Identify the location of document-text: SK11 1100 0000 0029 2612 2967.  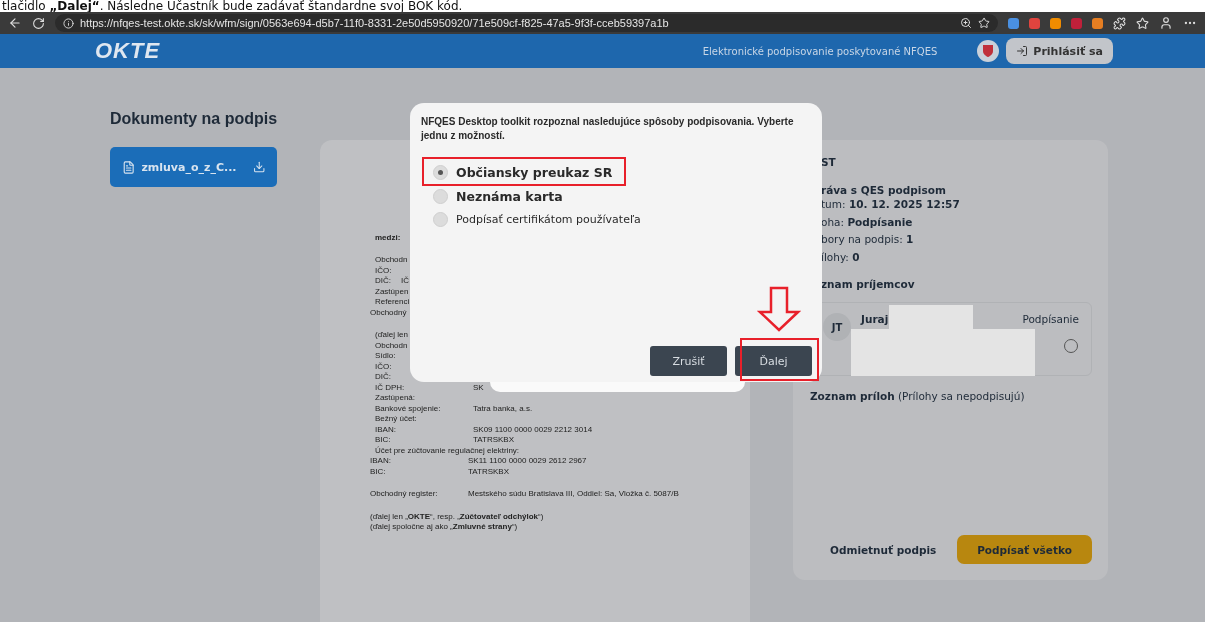
(527, 461).